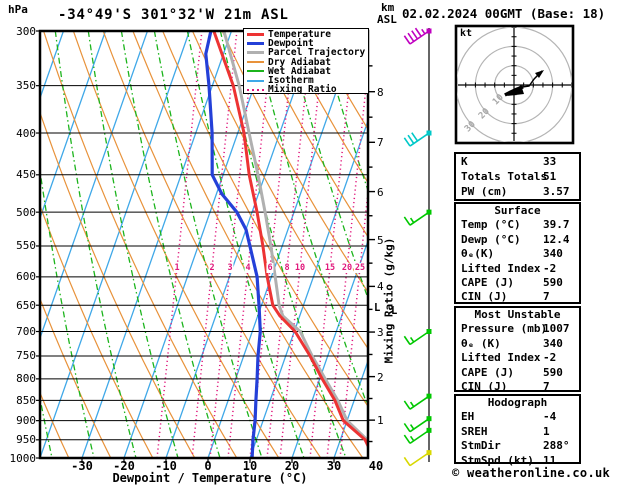  I want to click on temp-tick-label: -30, so click(82, 466).